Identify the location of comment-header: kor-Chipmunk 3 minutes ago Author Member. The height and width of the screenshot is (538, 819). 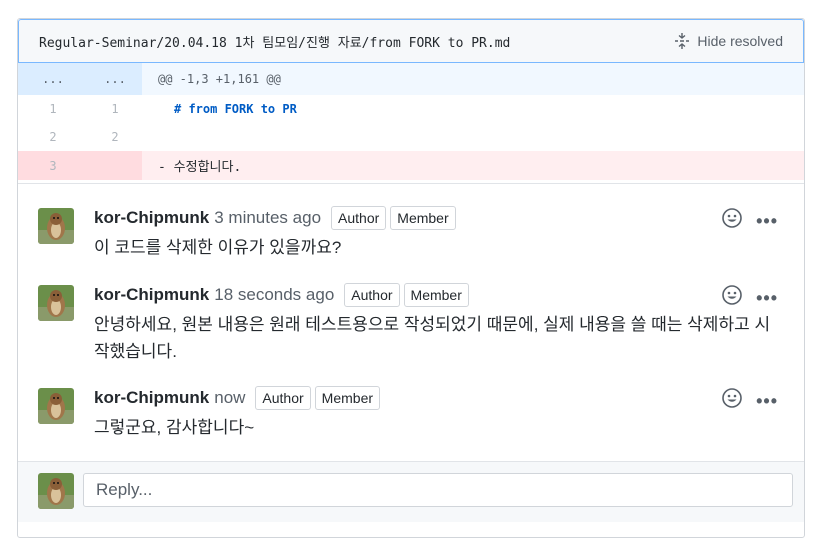
(277, 218).